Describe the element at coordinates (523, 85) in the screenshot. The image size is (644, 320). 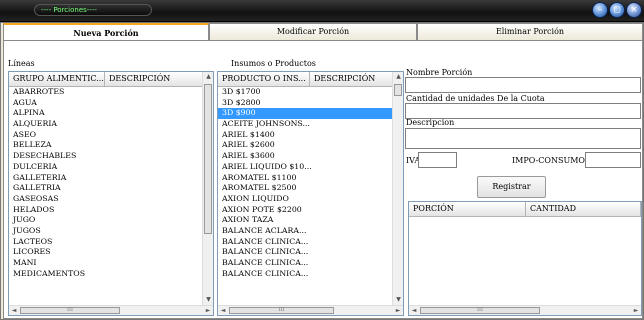
I see `nombre-porcion-input` at that location.